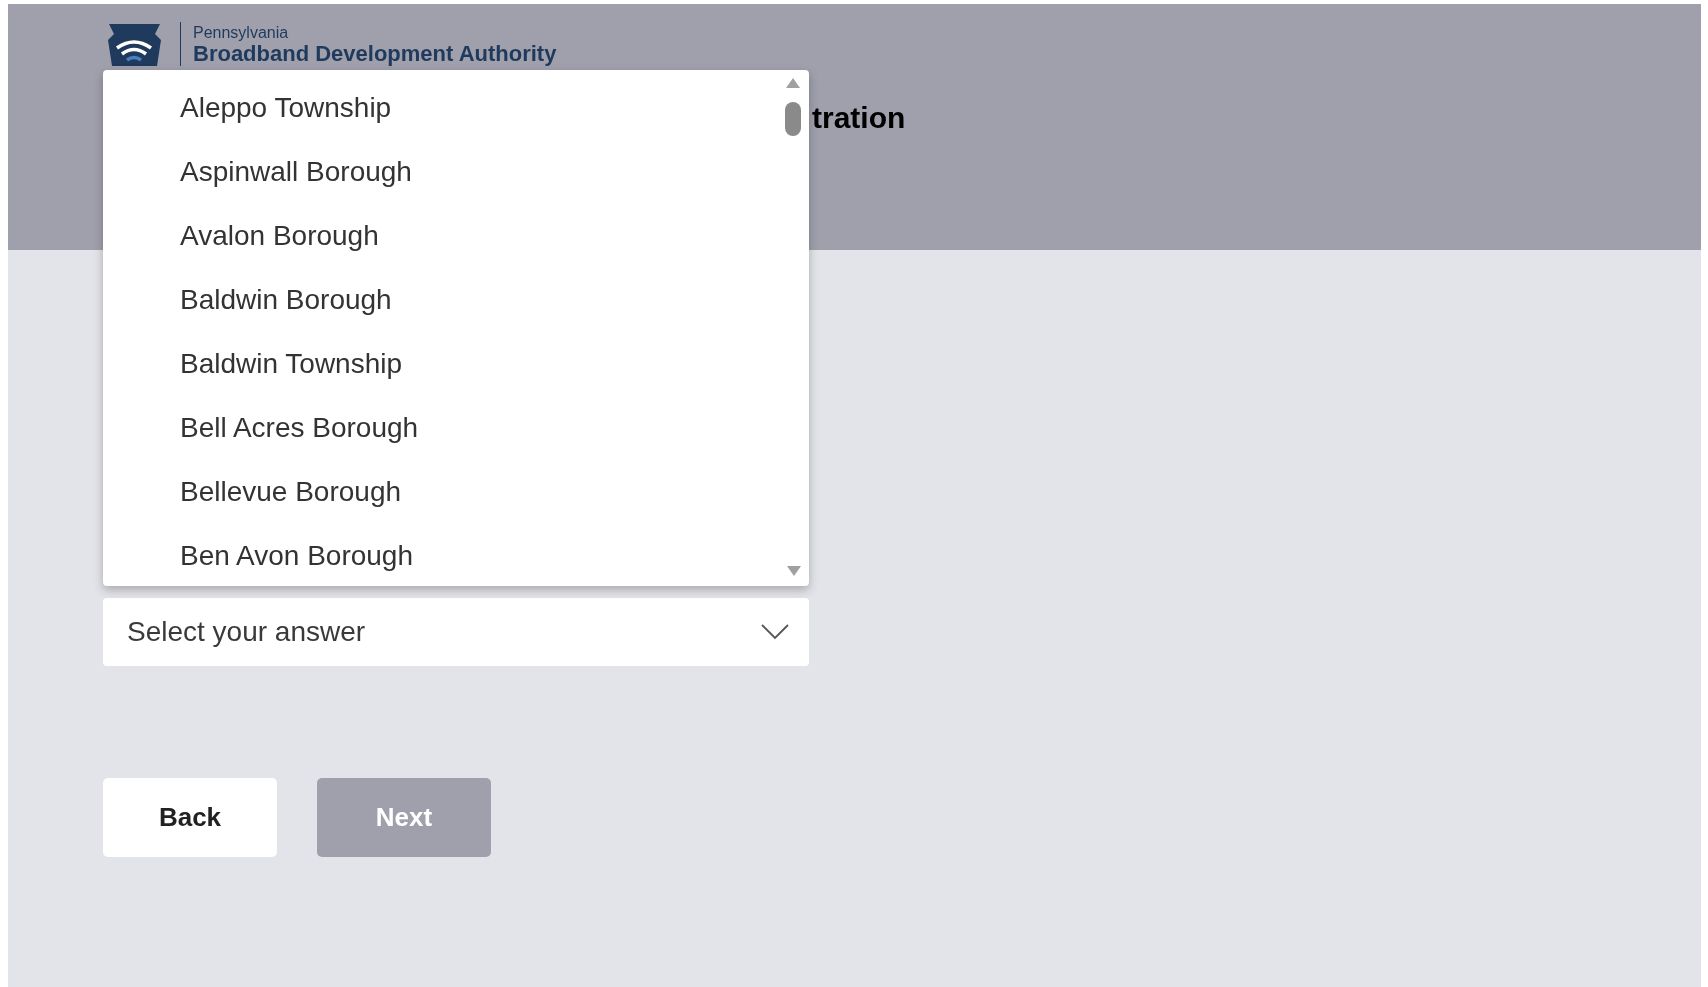 The image size is (1708, 987). I want to click on scroll-up-arrow-icon, so click(793, 83).